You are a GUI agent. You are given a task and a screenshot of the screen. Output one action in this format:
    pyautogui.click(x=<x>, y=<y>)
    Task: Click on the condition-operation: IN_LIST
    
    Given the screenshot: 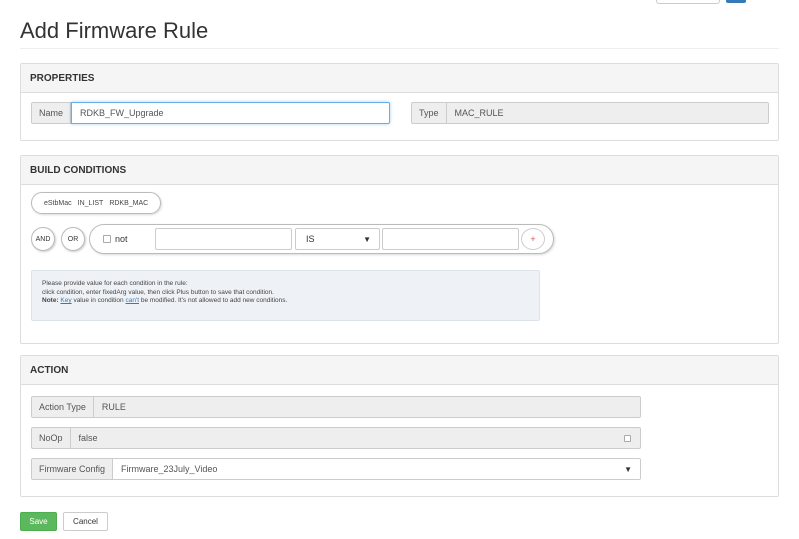 What is the action you would take?
    pyautogui.click(x=90, y=203)
    